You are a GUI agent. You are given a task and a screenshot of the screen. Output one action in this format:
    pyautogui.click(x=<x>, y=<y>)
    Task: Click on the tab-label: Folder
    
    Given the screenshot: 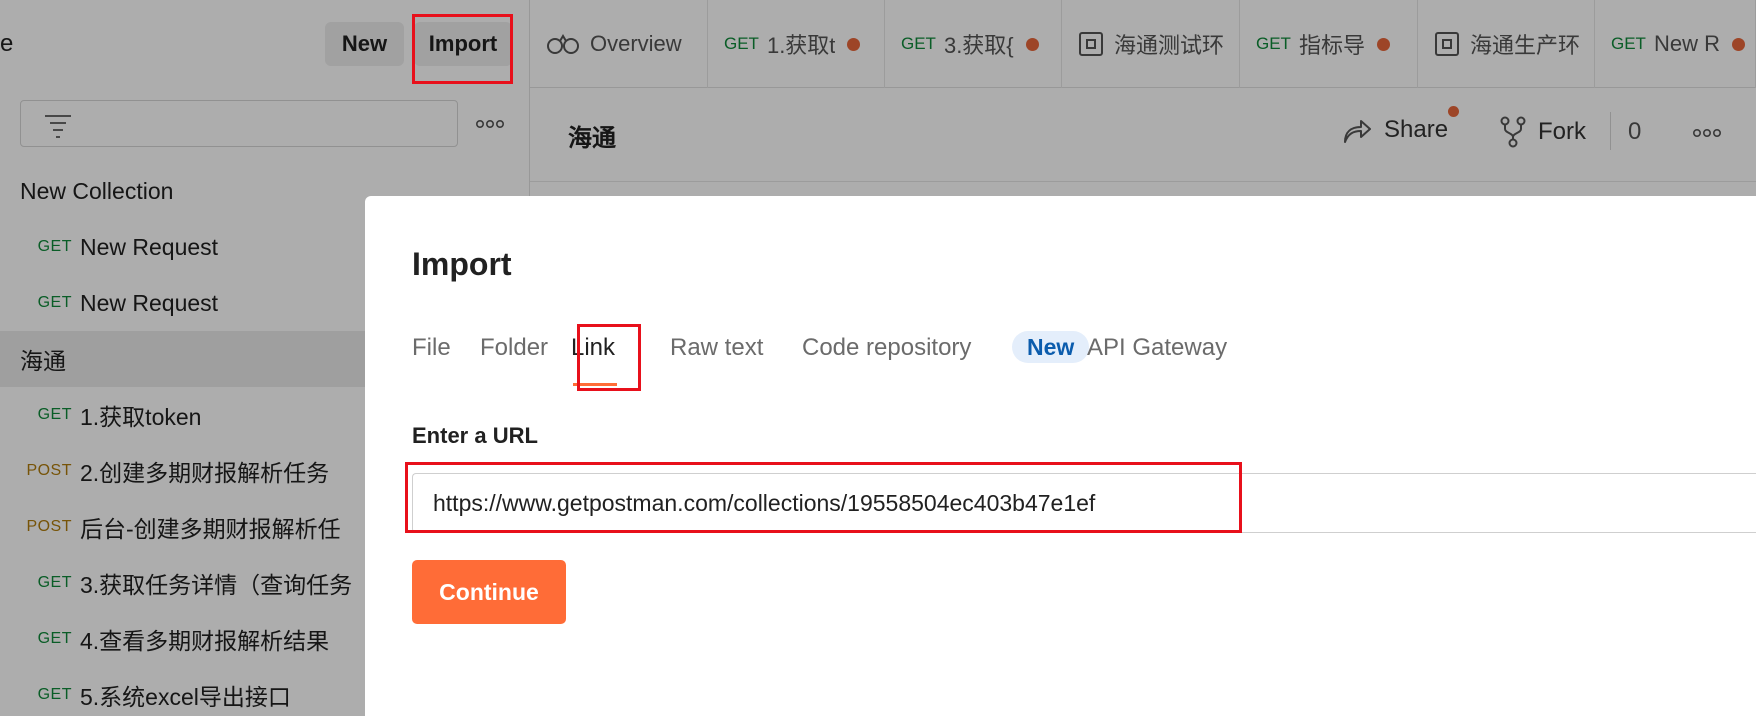 What is the action you would take?
    pyautogui.click(x=514, y=347)
    